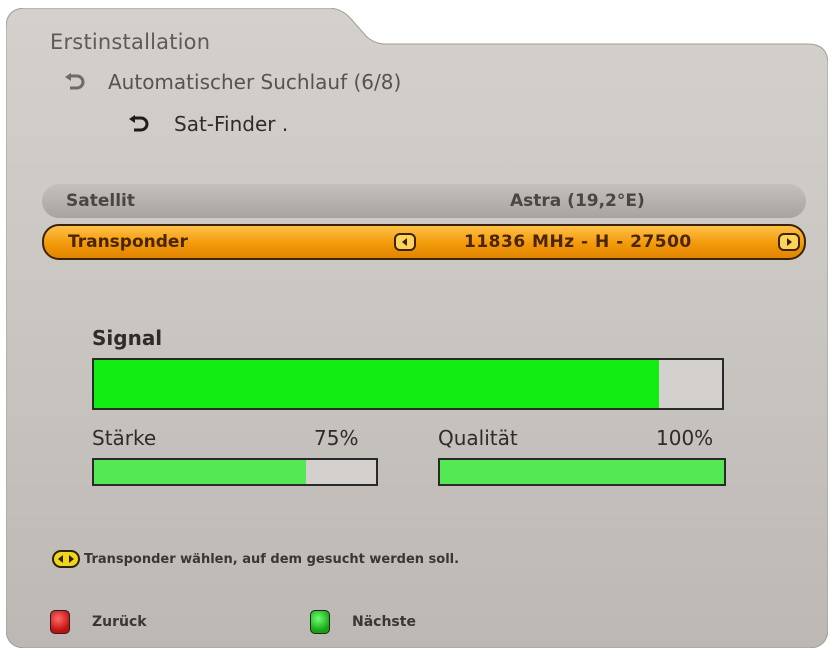  Describe the element at coordinates (685, 438) in the screenshot. I see `quality-value: 100%` at that location.